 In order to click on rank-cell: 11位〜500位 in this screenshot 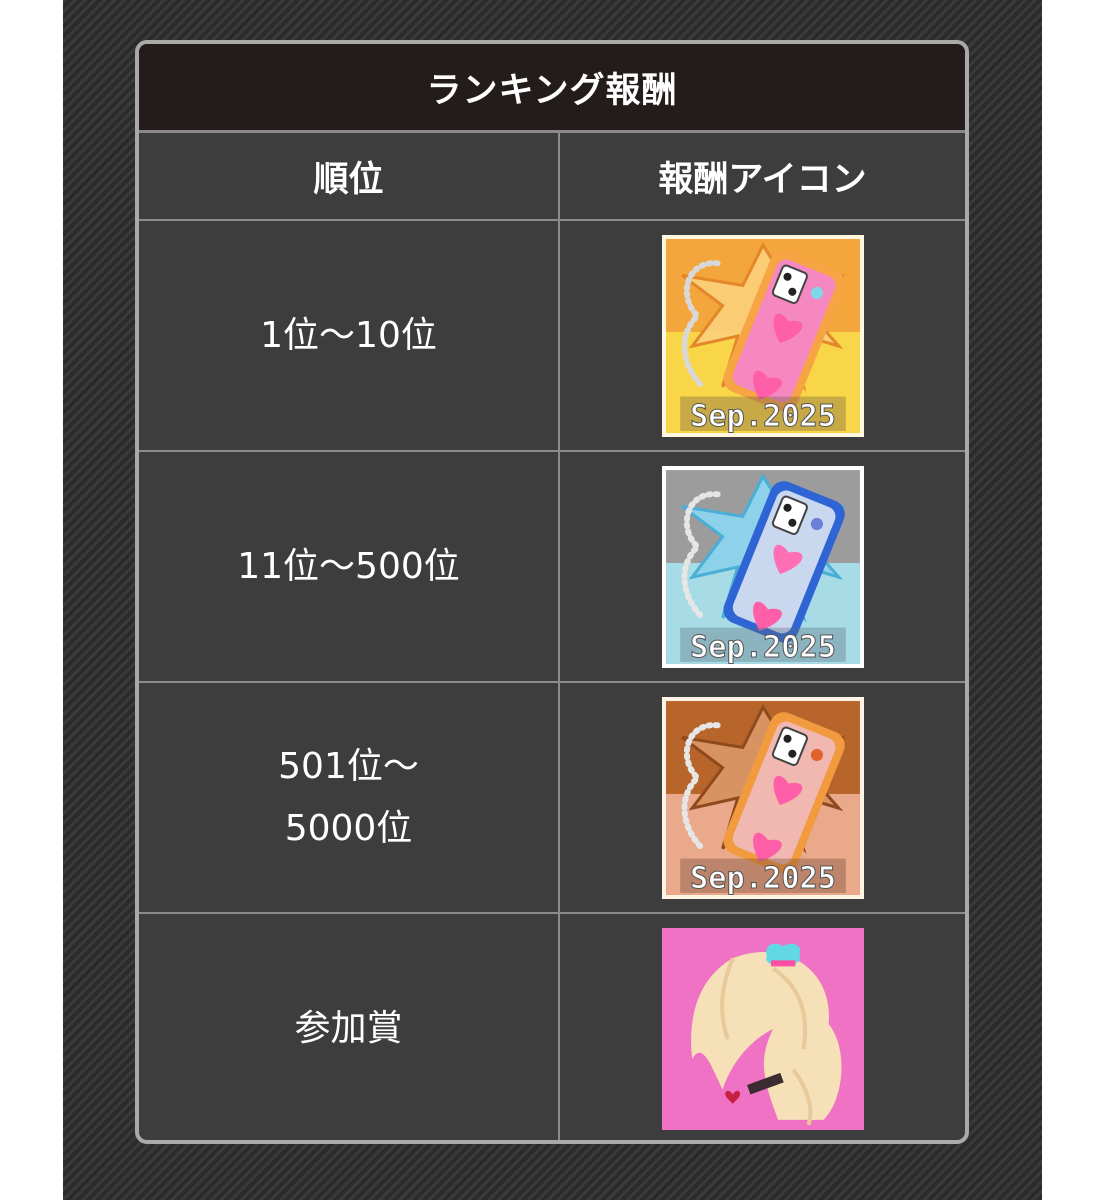, I will do `click(349, 566)`.